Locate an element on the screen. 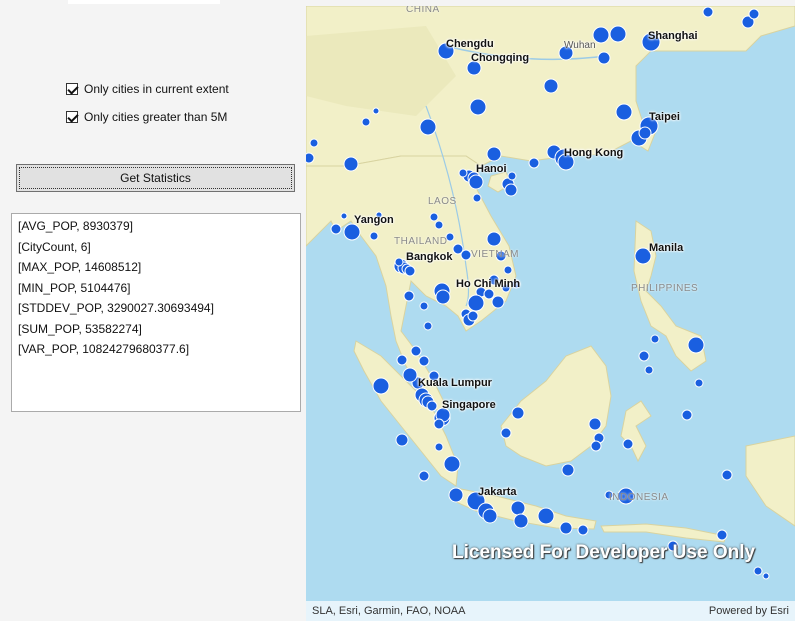 Image resolution: width=795 pixels, height=621 pixels. result-row: [MIN_POP, 5104476] is located at coordinates (156, 288).